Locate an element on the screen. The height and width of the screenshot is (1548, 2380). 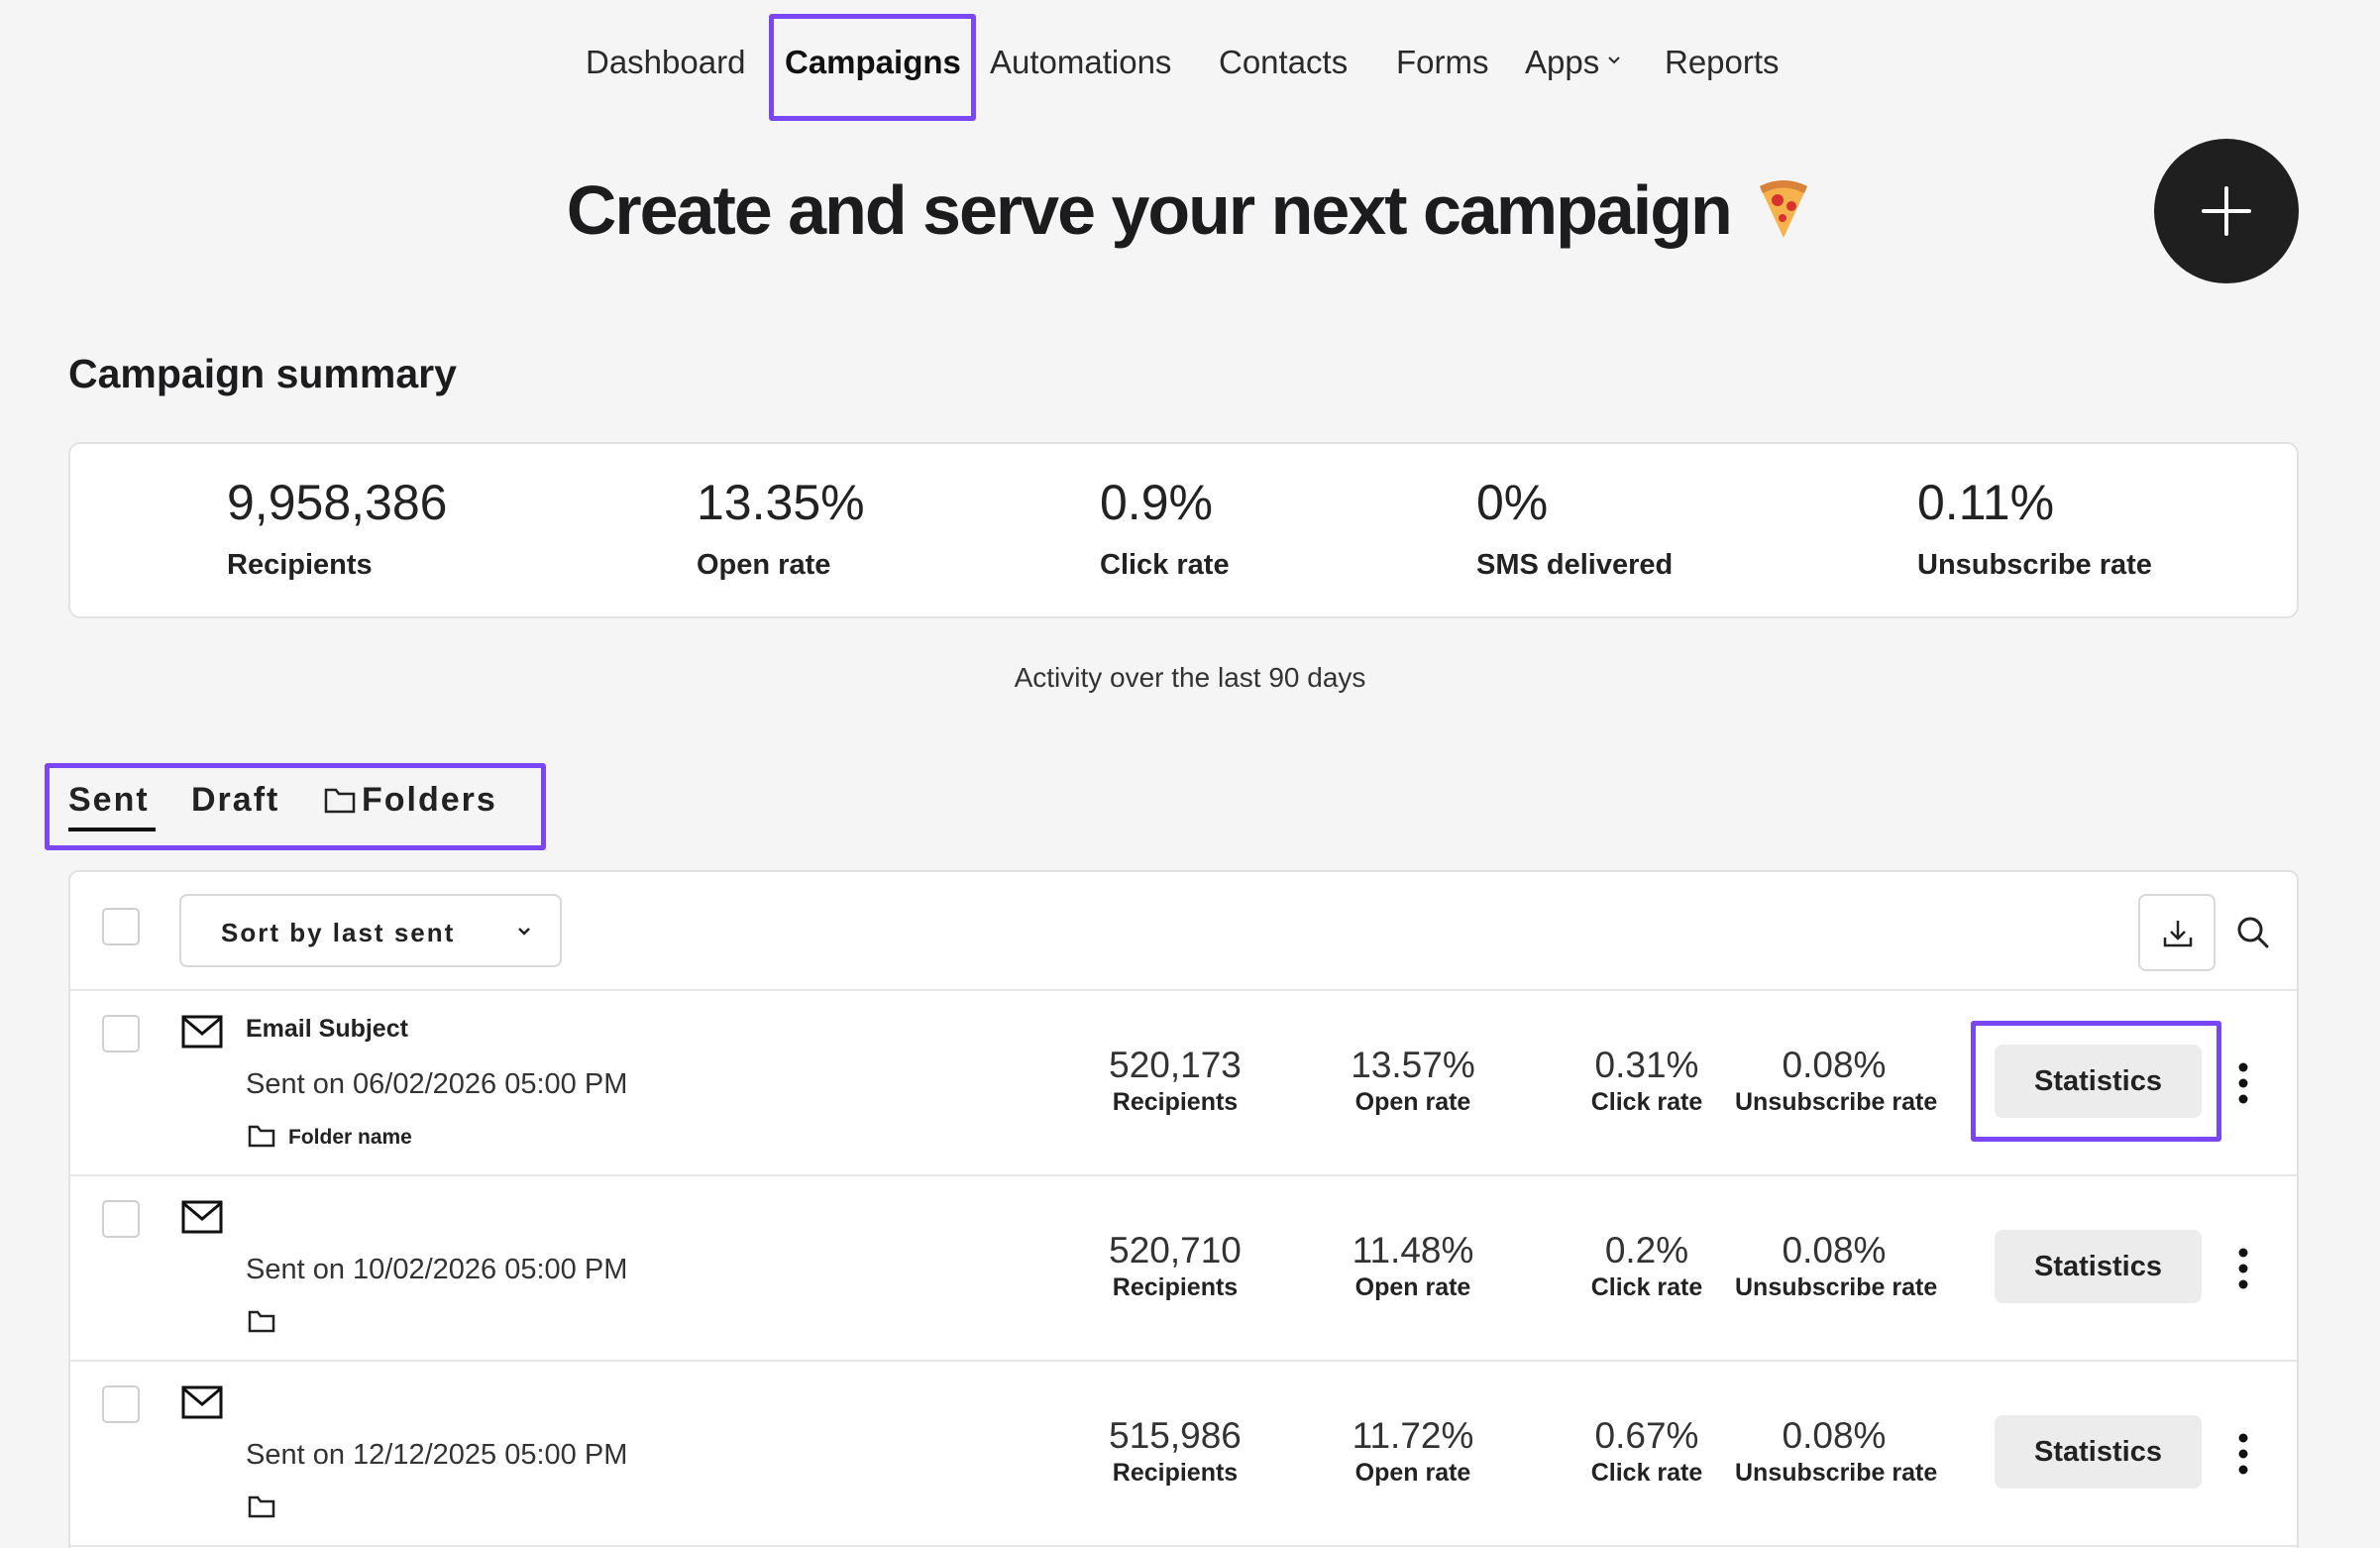
nav-forms: Forms is located at coordinates (1442, 62).